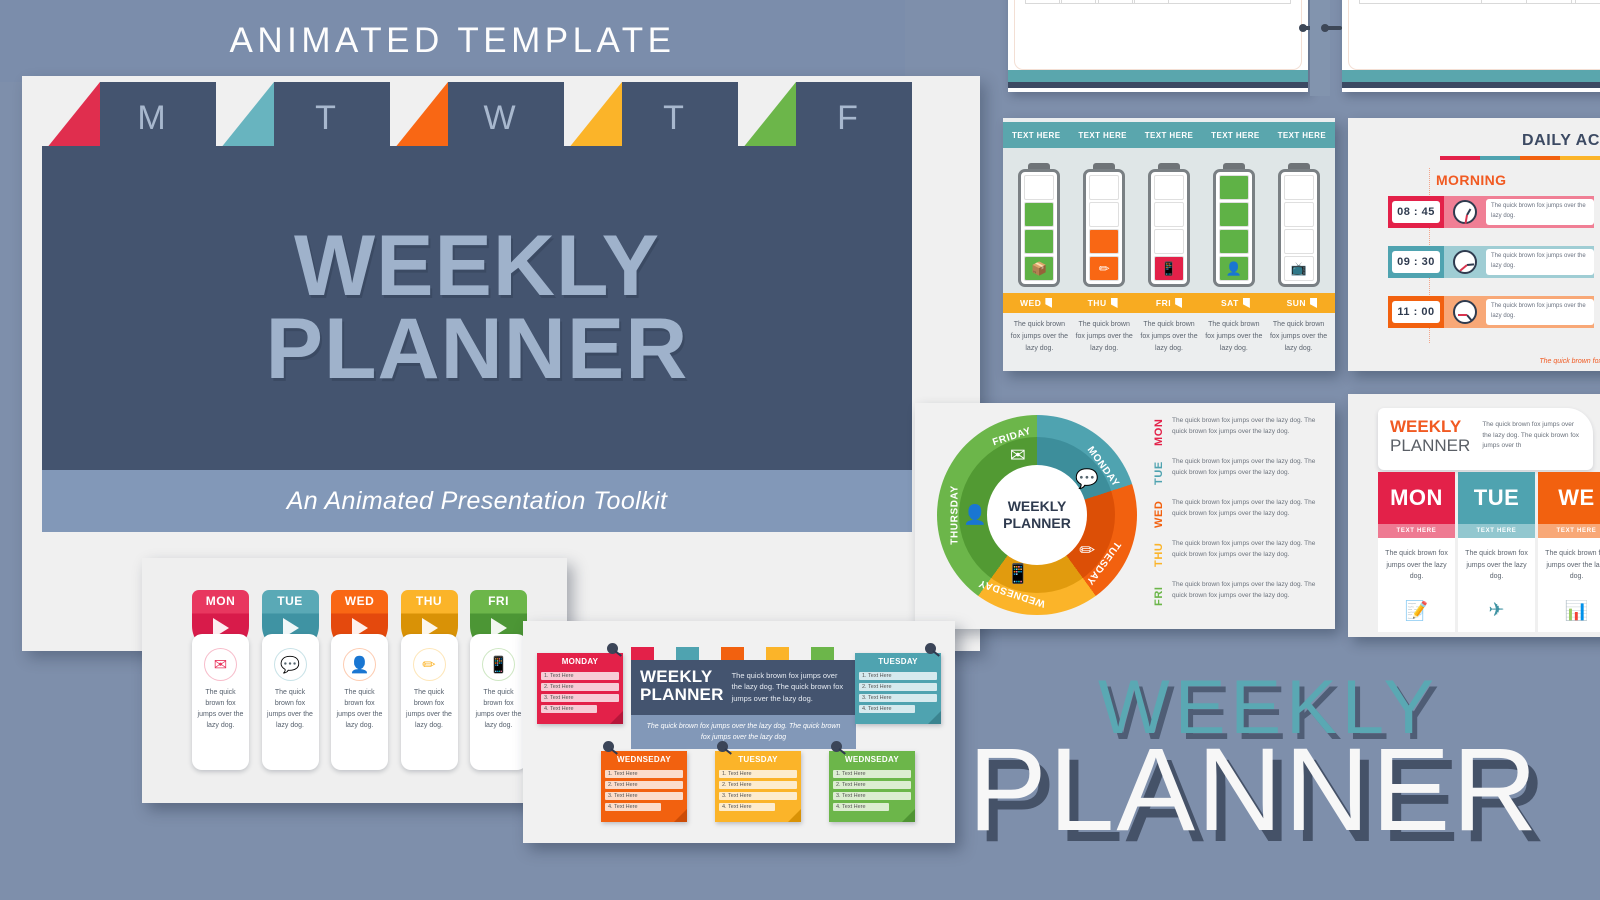 This screenshot has height=900, width=1600. Describe the element at coordinates (1169, 225) in the screenshot. I see `battery-2: 📱` at that location.